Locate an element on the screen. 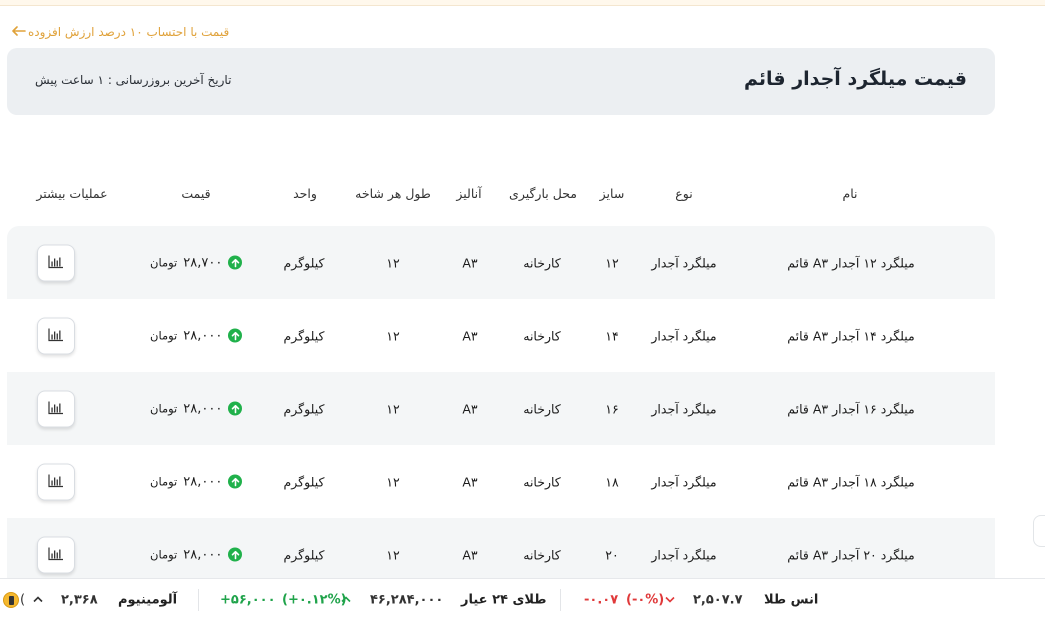 The height and width of the screenshot is (620, 1045). chevron-down-icon is located at coordinates (670, 600).